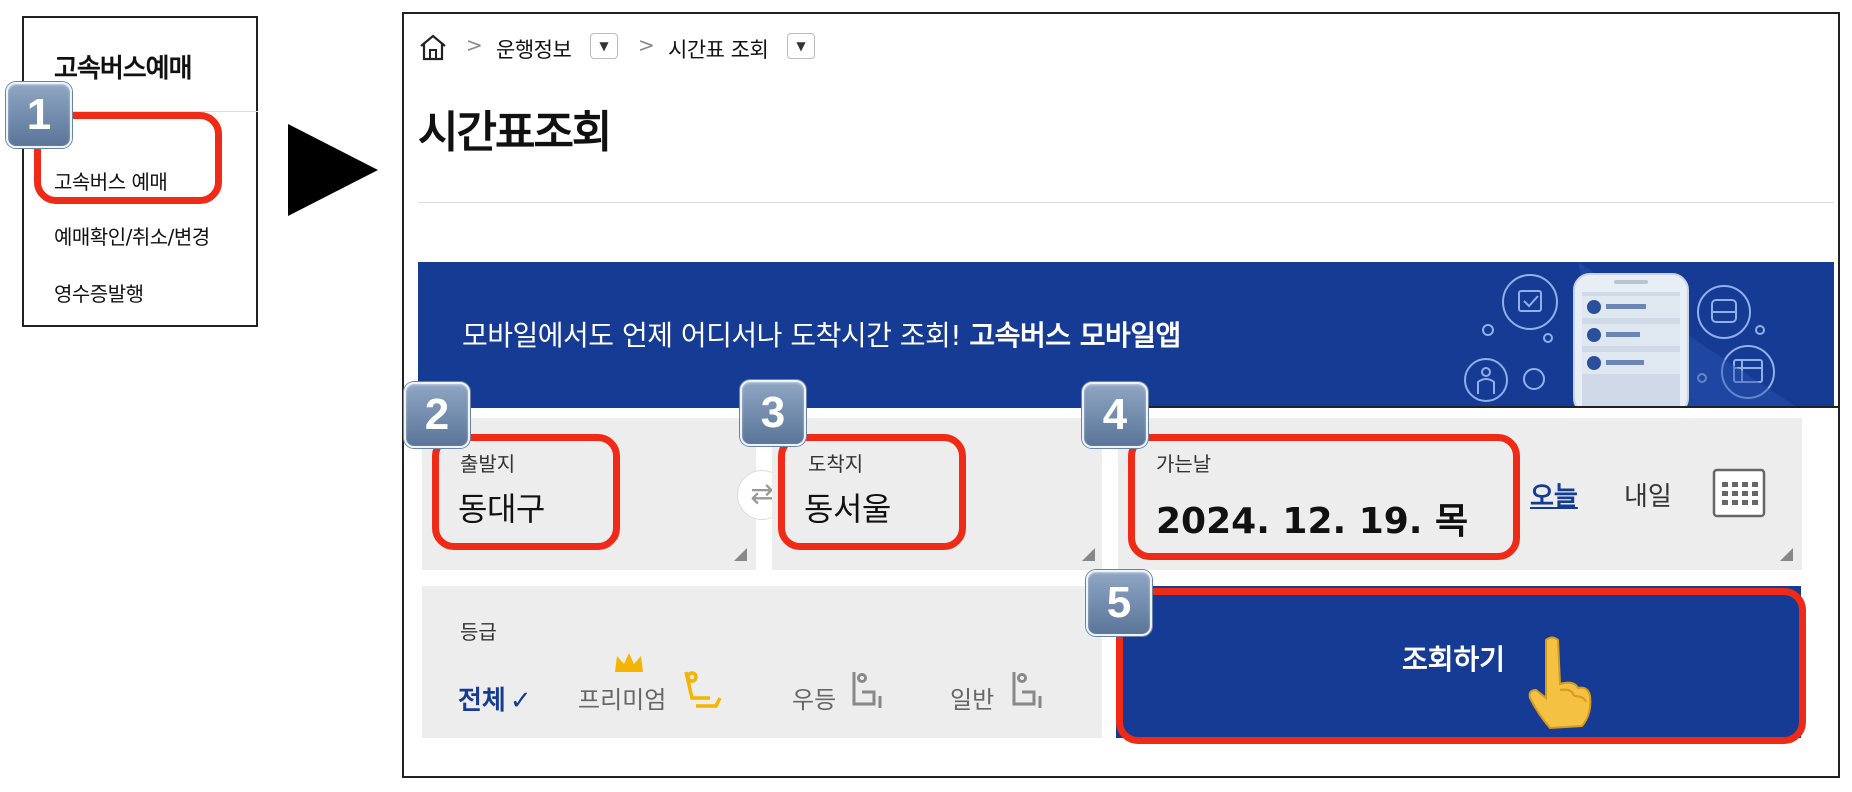 The image size is (1852, 792). I want to click on calendar-icon, so click(1739, 493).